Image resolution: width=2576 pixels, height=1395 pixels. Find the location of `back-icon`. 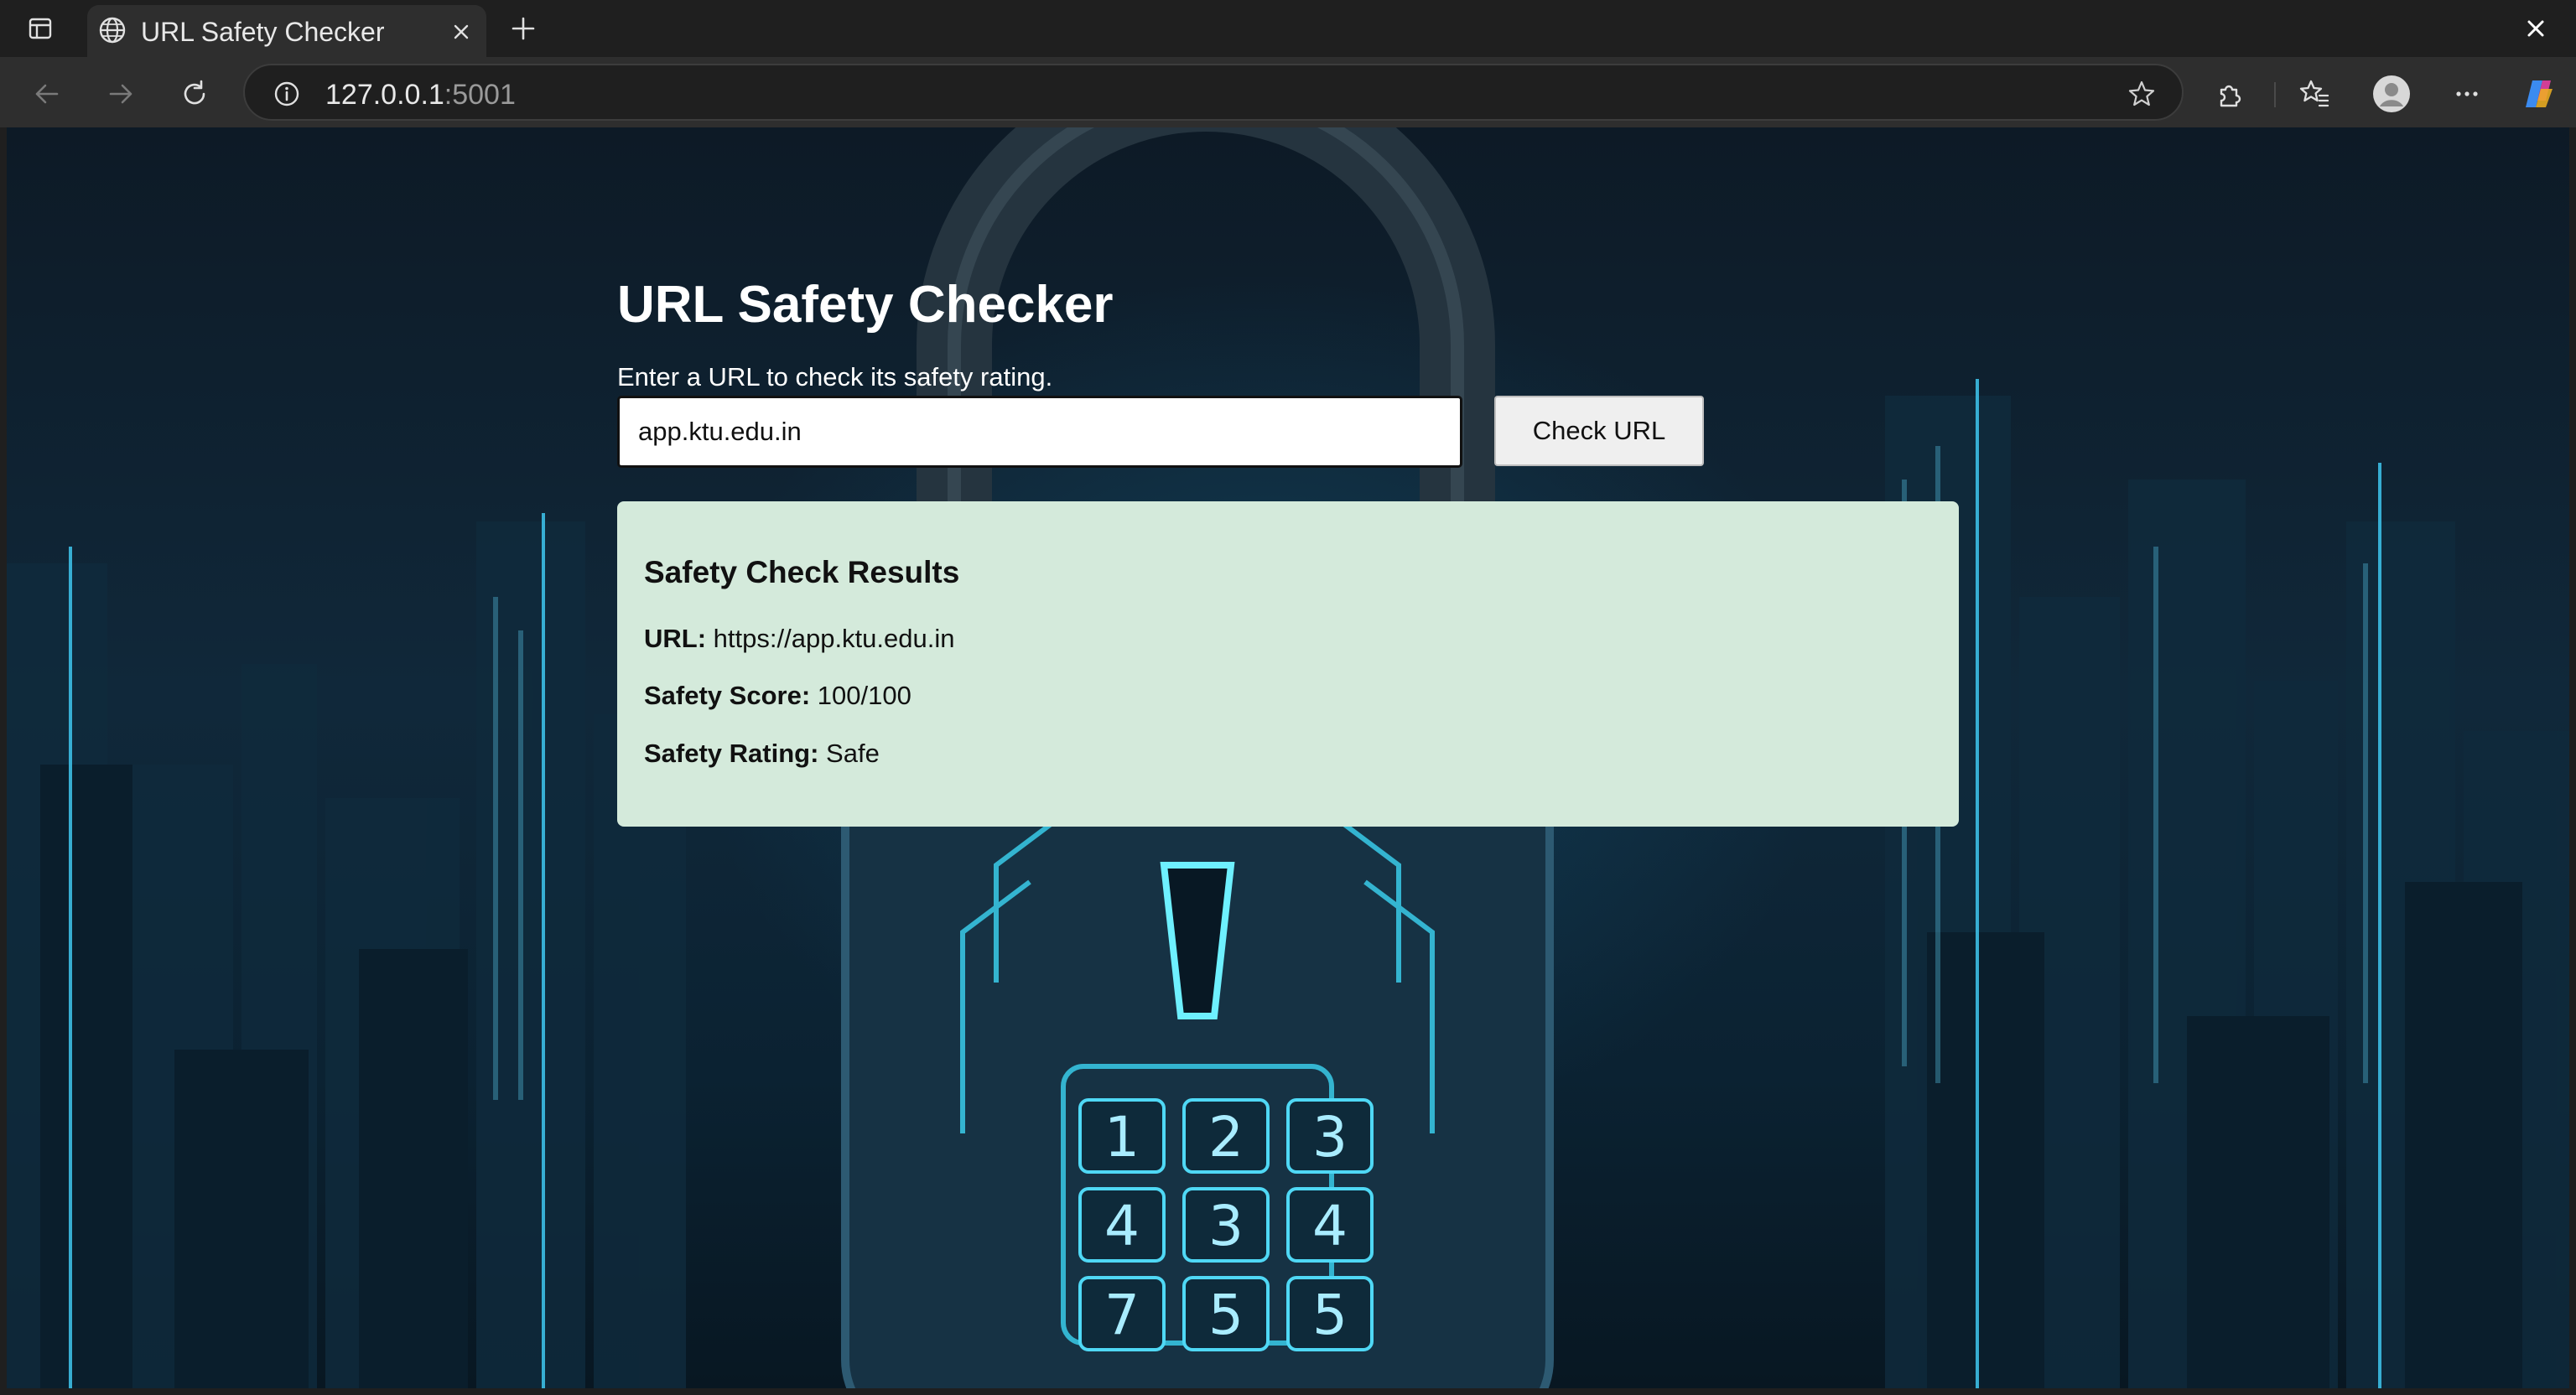

back-icon is located at coordinates (47, 94).